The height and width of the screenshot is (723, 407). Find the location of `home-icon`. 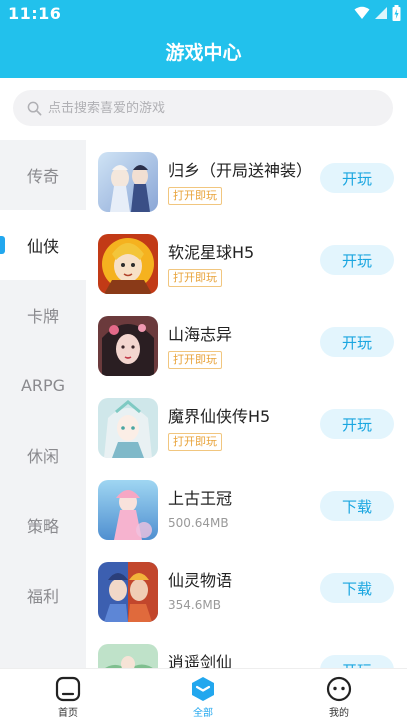

home-icon is located at coordinates (68, 689).